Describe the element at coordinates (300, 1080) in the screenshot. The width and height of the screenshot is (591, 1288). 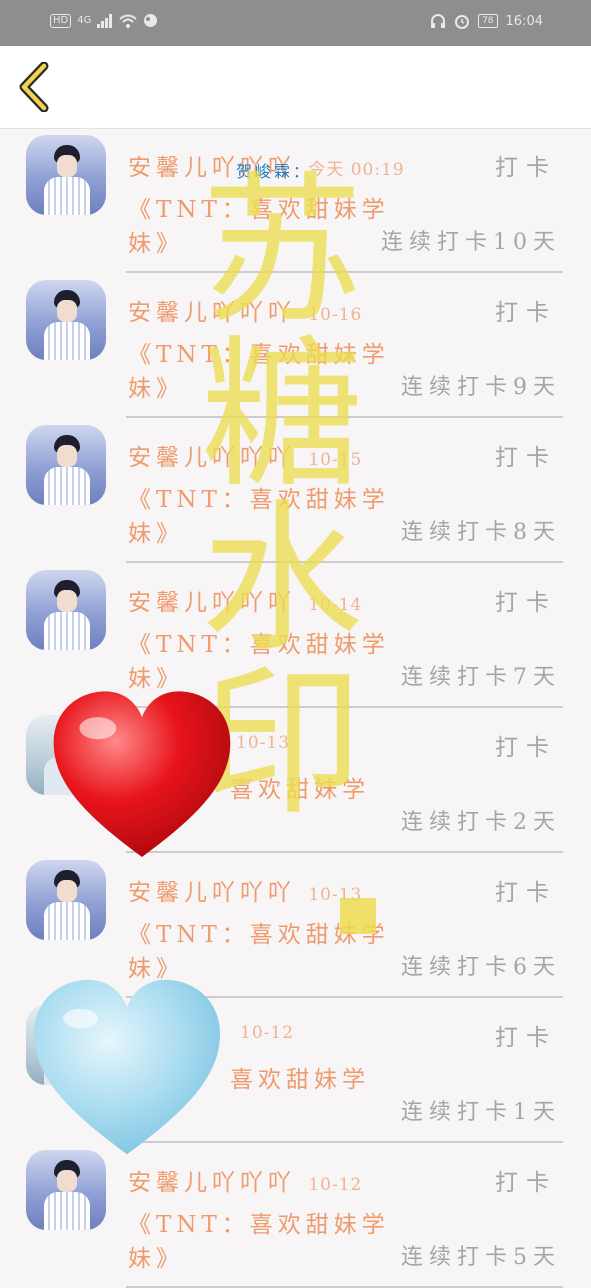
I see `book-title: 喜欢甜妹学` at that location.